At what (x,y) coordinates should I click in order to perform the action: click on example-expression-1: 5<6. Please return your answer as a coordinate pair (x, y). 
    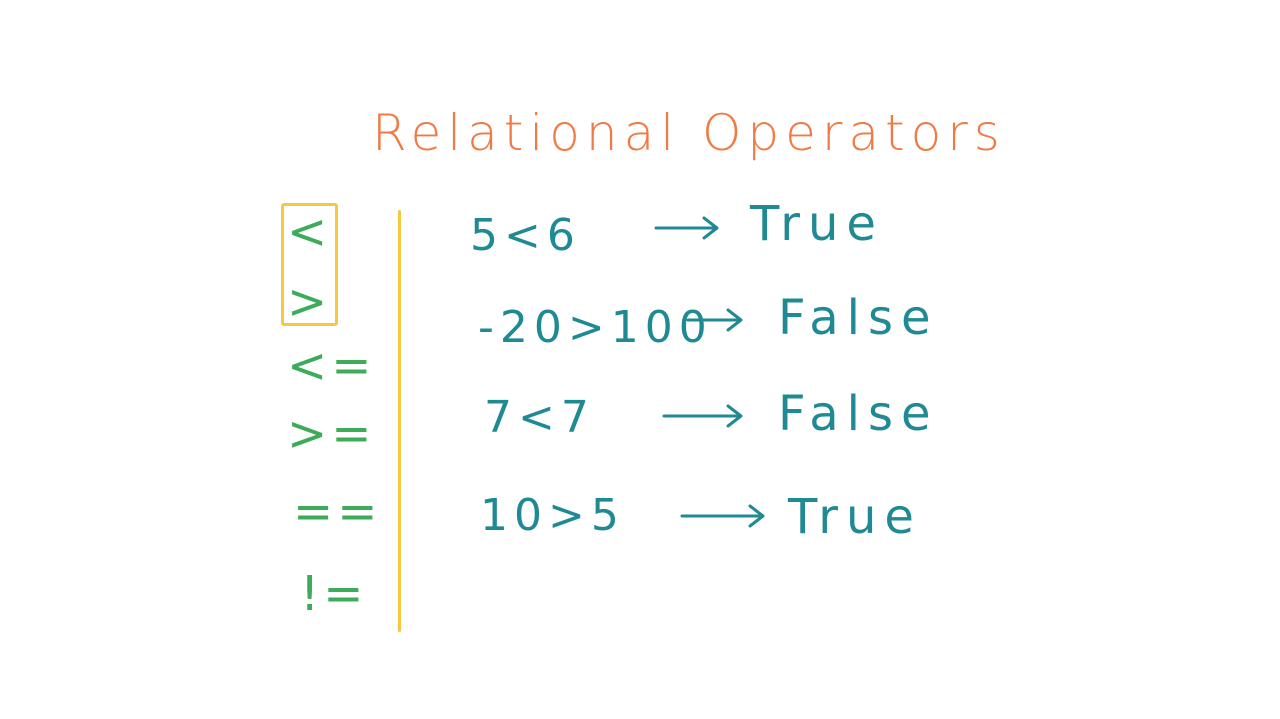
    Looking at the image, I should click on (525, 235).